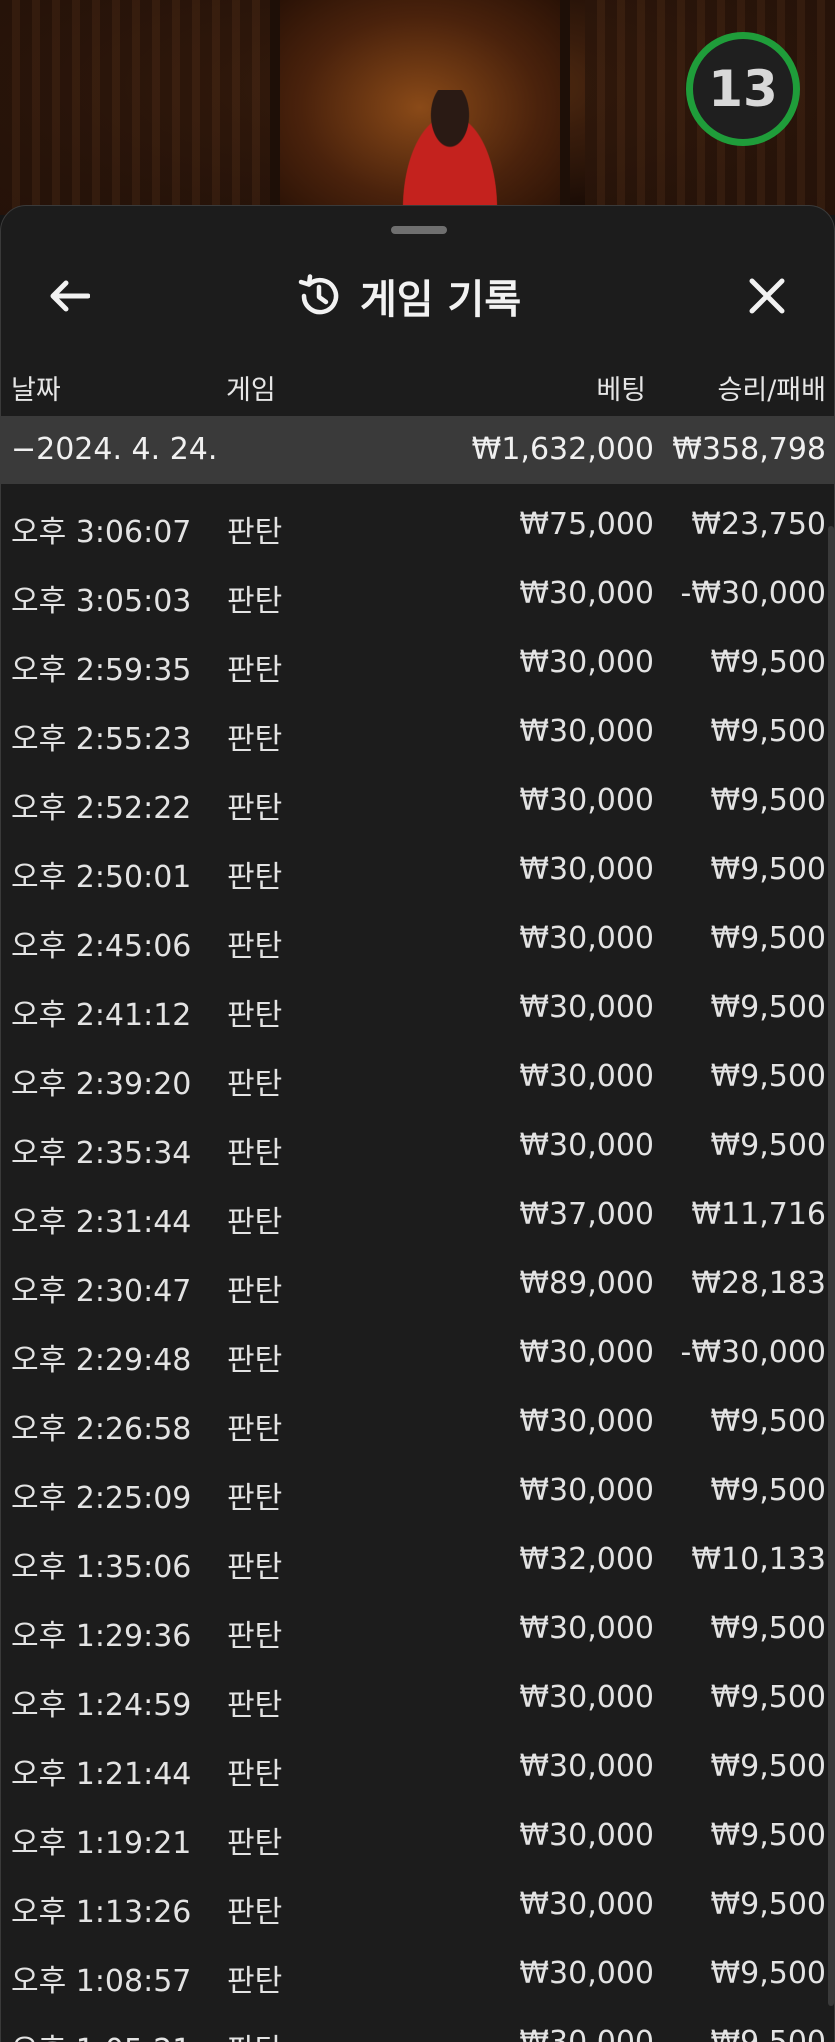 This screenshot has width=835, height=2042. I want to click on row-time: 오후 1:05:21, so click(101, 2033).